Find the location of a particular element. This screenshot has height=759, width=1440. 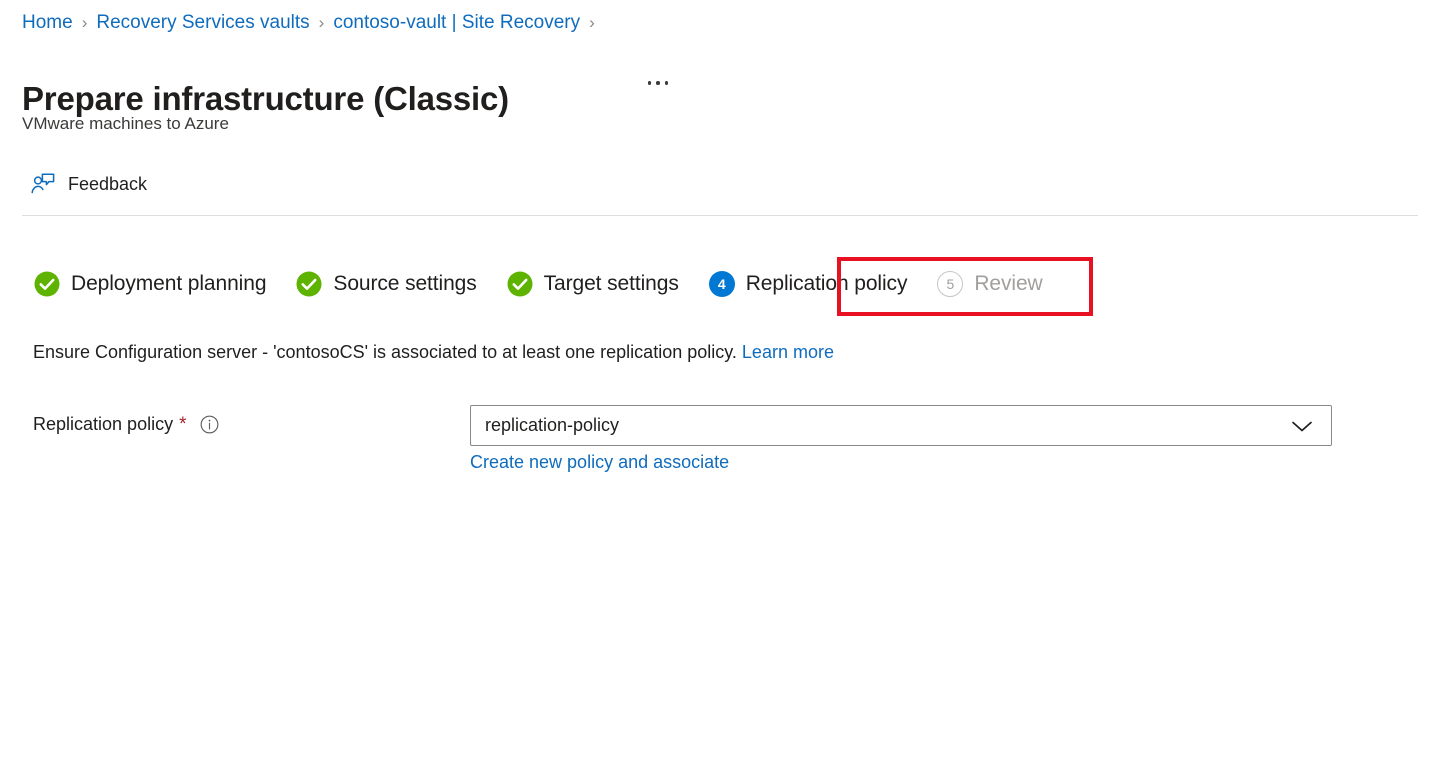

wizard-step-label: Deployment planning is located at coordinates (169, 283).